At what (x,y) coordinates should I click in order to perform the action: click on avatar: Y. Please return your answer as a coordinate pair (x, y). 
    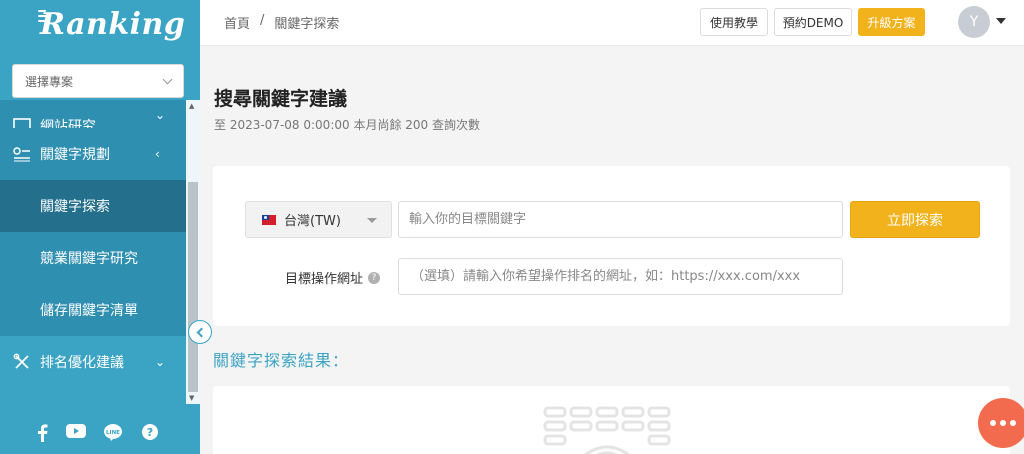
    Looking at the image, I should click on (974, 22).